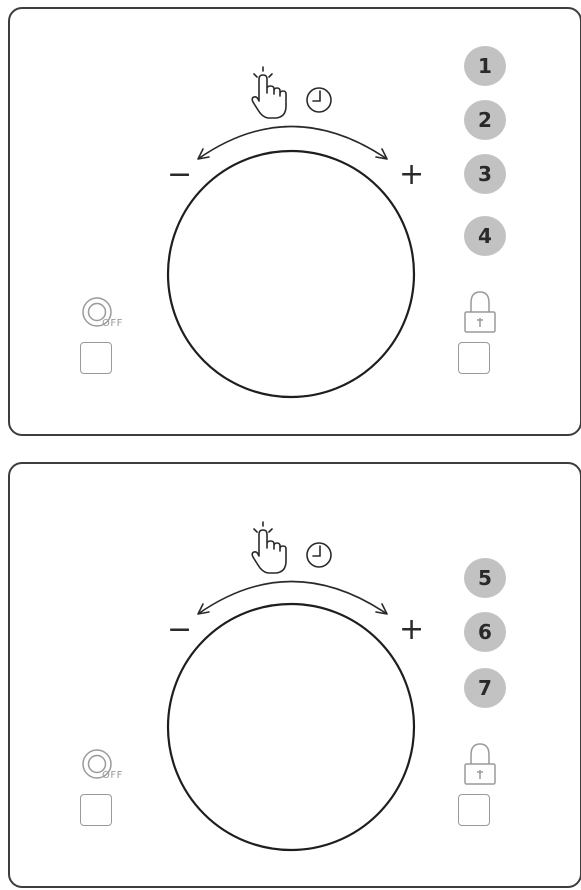 The height and width of the screenshot is (890, 581). Describe the element at coordinates (485, 174) in the screenshot. I see `step-badge: 3` at that location.